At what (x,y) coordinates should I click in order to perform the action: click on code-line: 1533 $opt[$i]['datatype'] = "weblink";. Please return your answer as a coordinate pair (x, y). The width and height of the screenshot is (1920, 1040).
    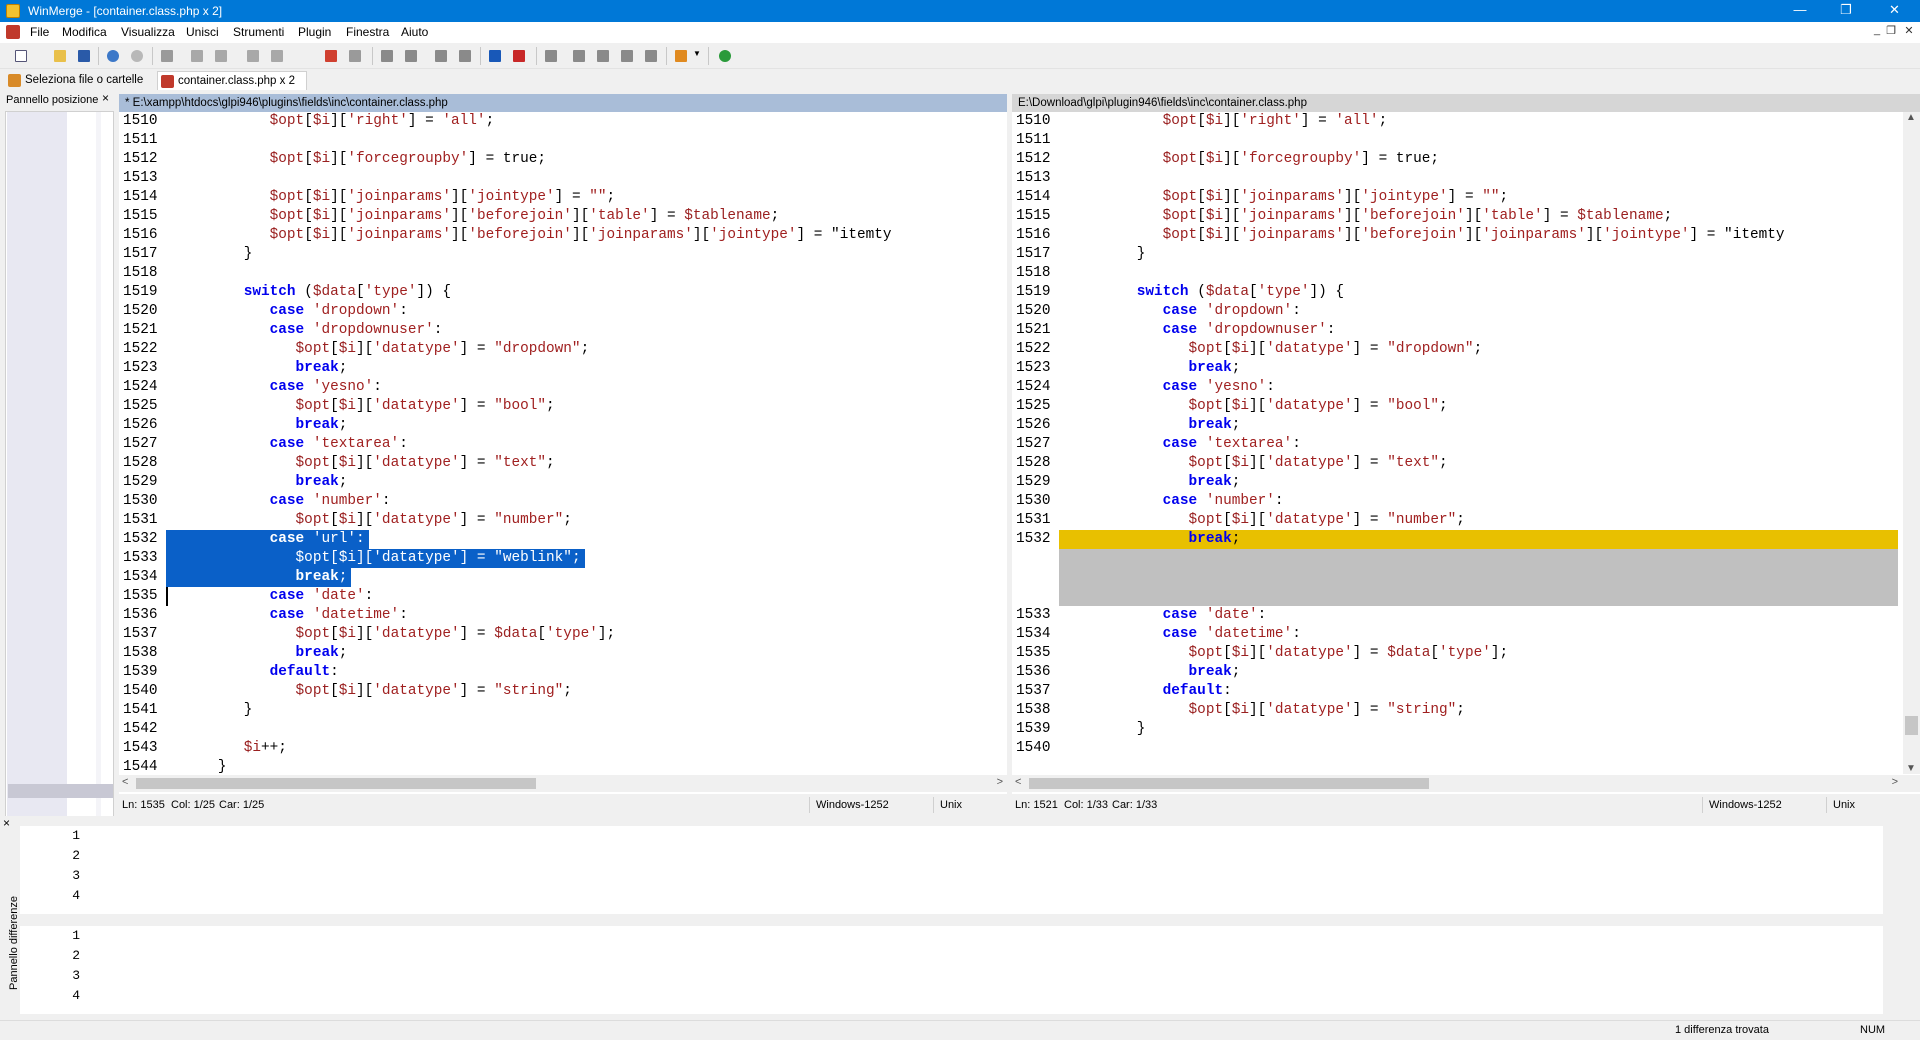
    Looking at the image, I should click on (563, 558).